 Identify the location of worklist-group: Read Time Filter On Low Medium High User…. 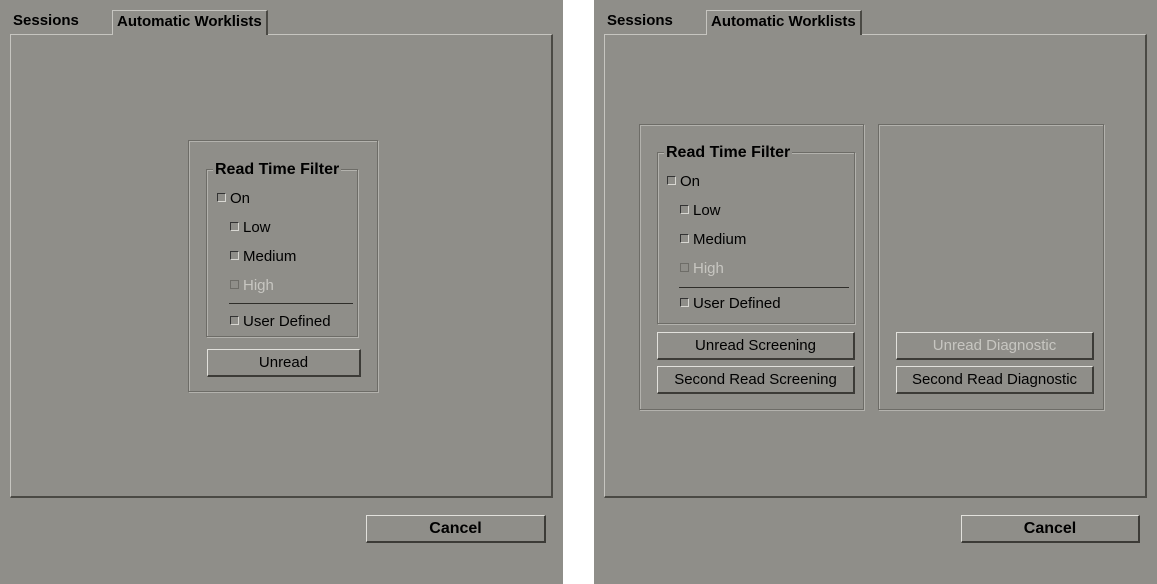
(283, 266).